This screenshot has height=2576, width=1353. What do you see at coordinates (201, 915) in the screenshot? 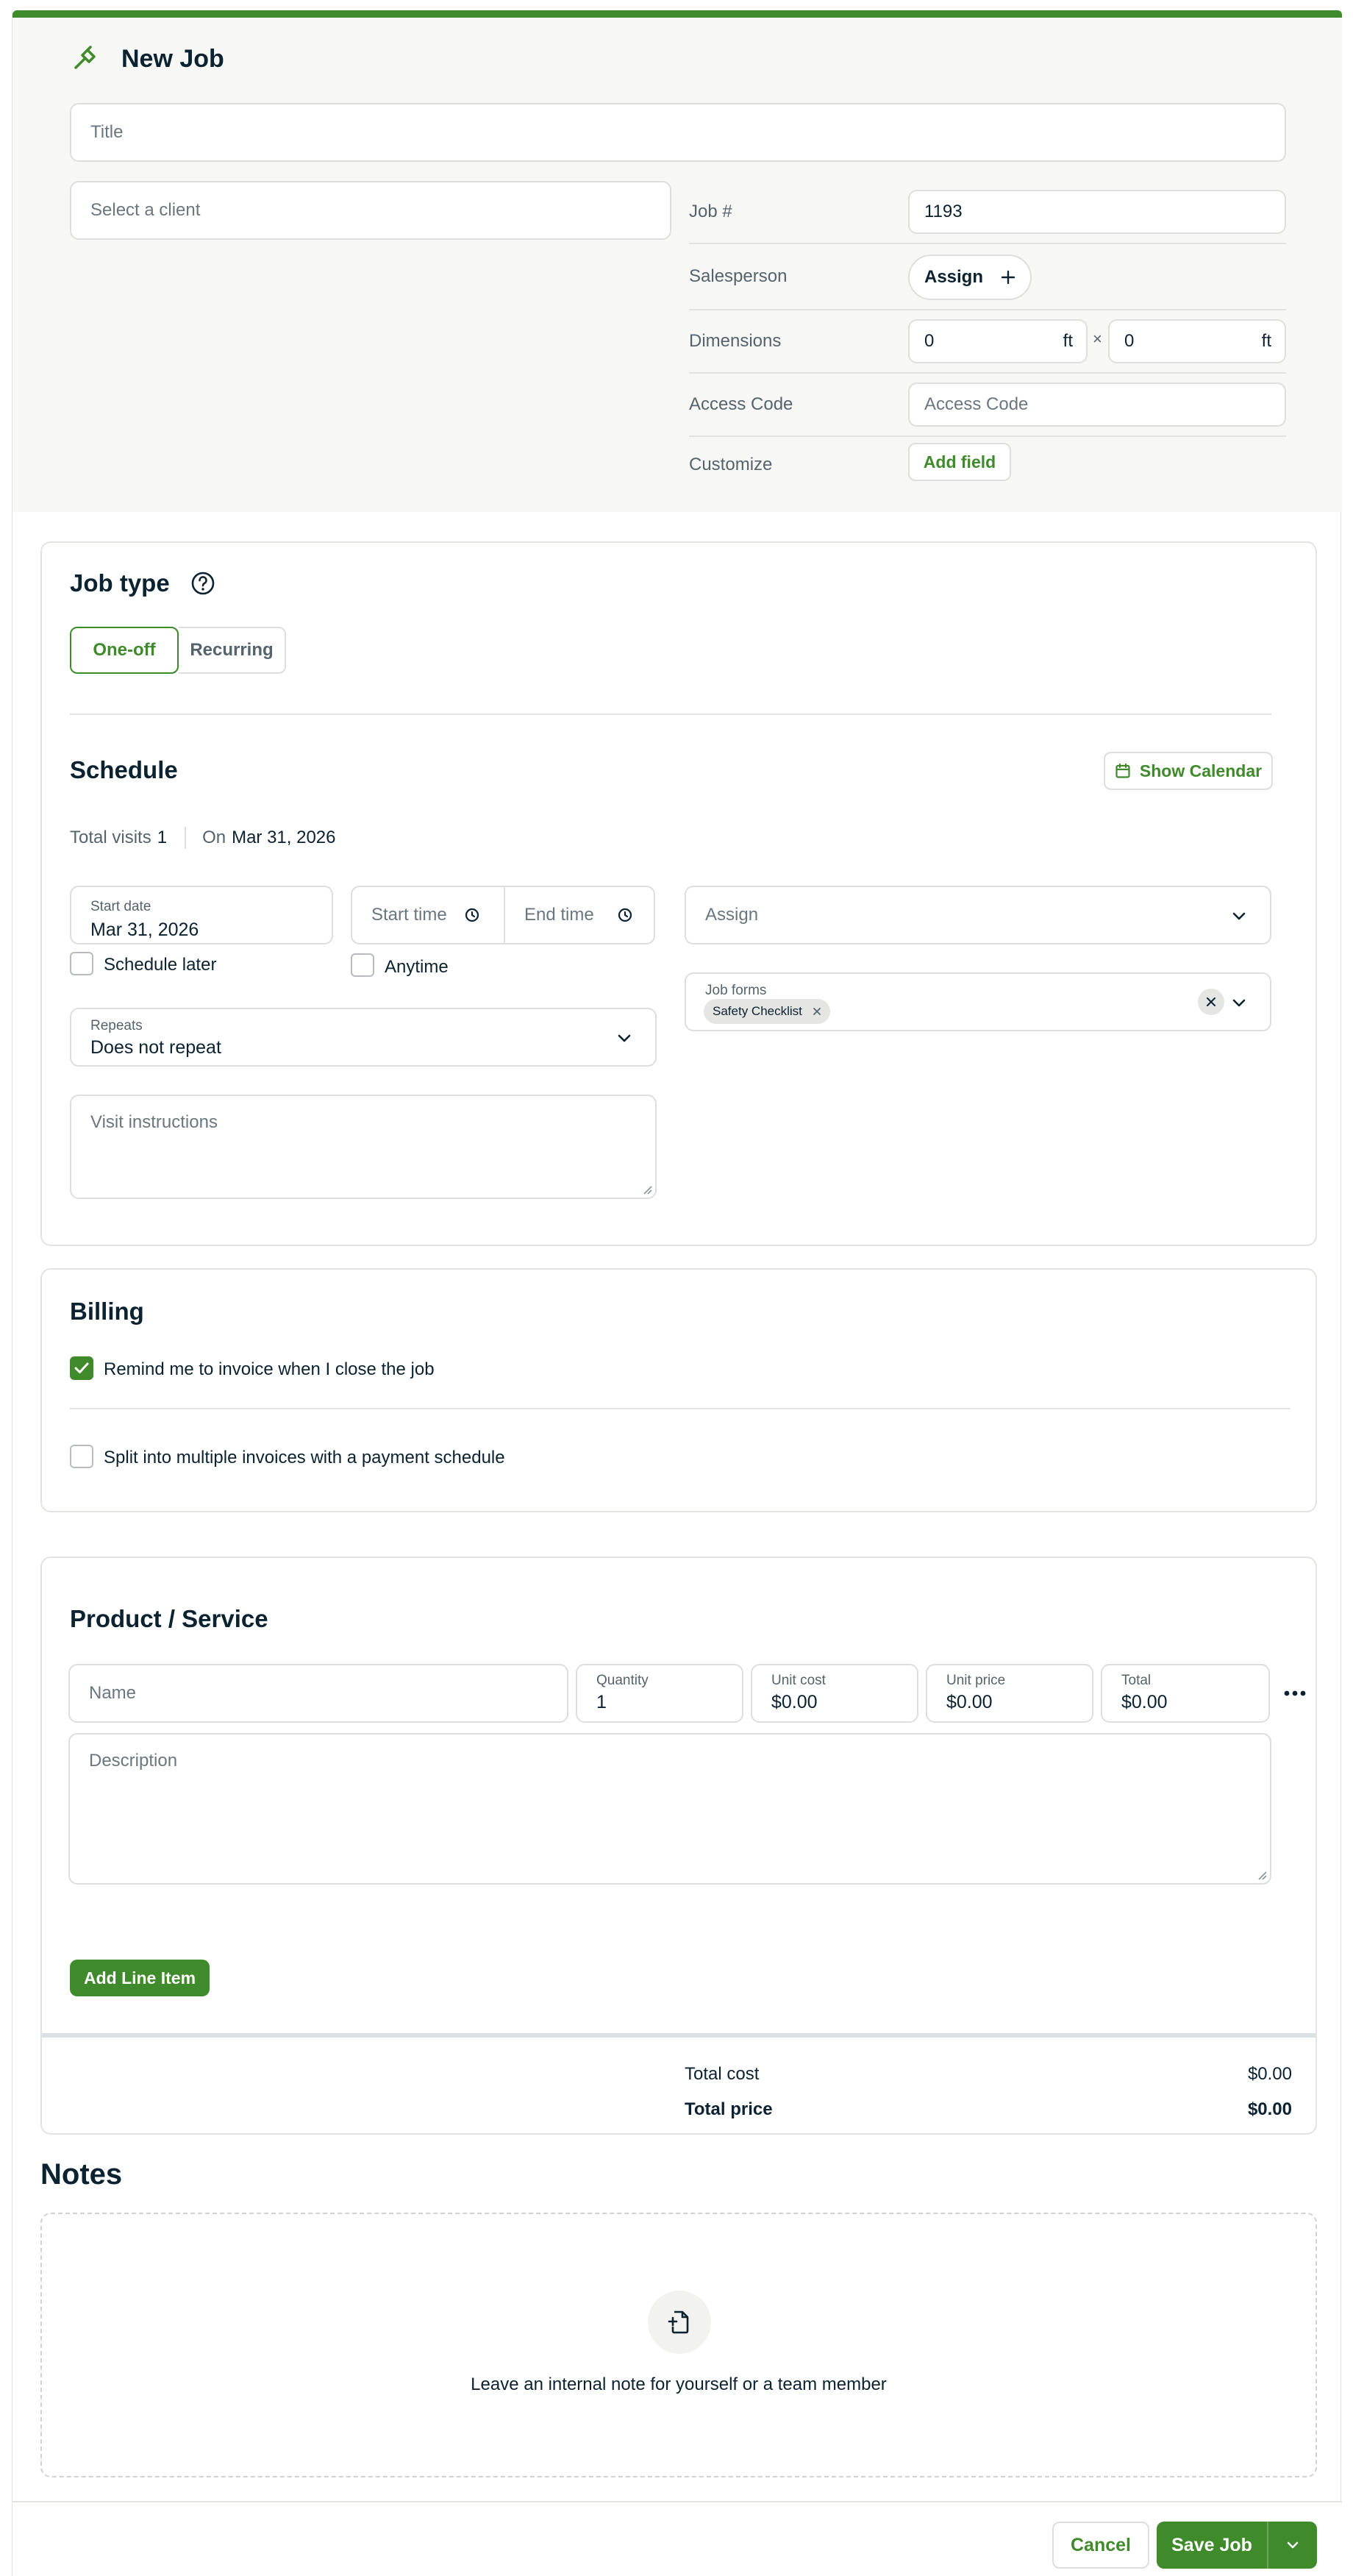
I see `start-date-field: Start date Mar 31, 2026` at bounding box center [201, 915].